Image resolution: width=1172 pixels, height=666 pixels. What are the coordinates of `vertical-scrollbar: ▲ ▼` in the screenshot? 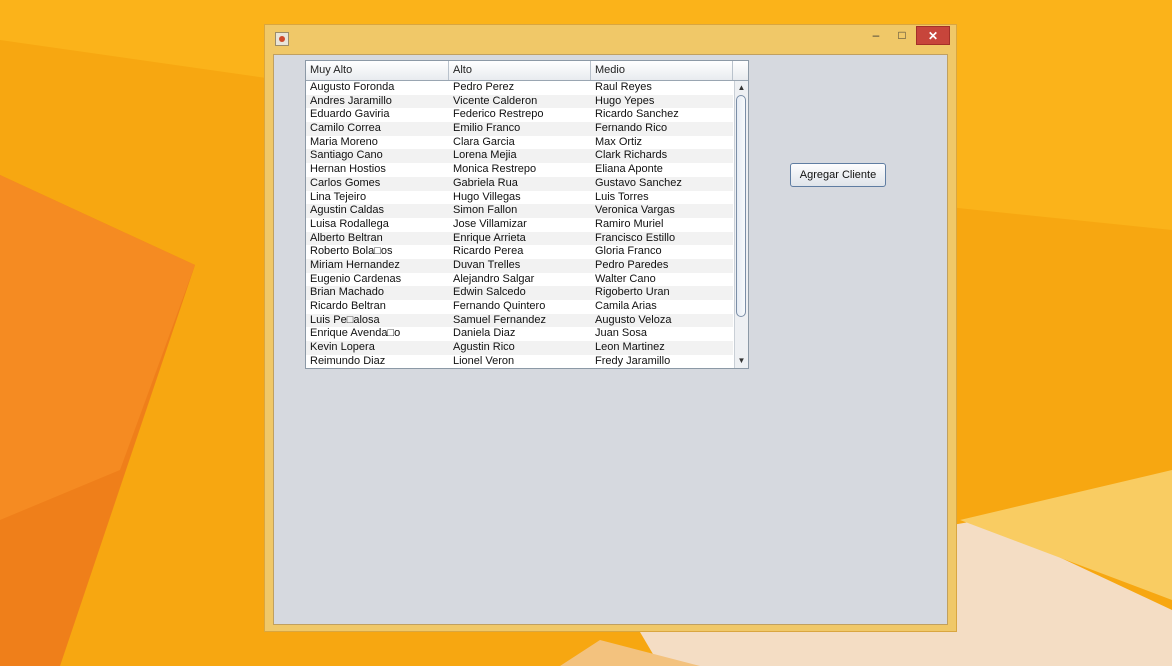 It's located at (741, 224).